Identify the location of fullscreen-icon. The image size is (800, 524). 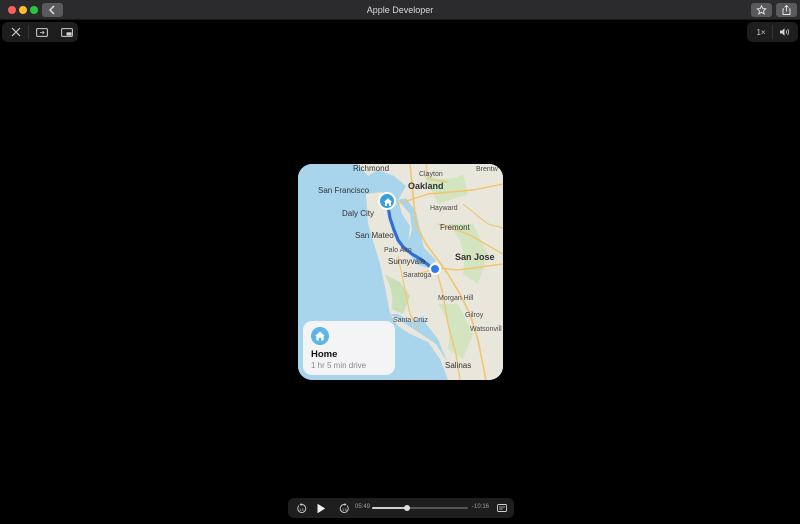
(42, 32).